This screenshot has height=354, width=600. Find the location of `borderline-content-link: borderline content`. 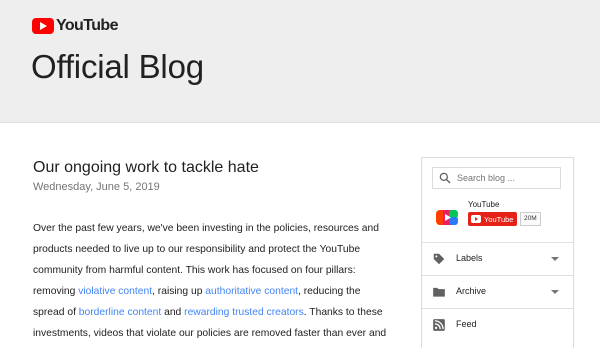

borderline-content-link: borderline content is located at coordinates (120, 312).